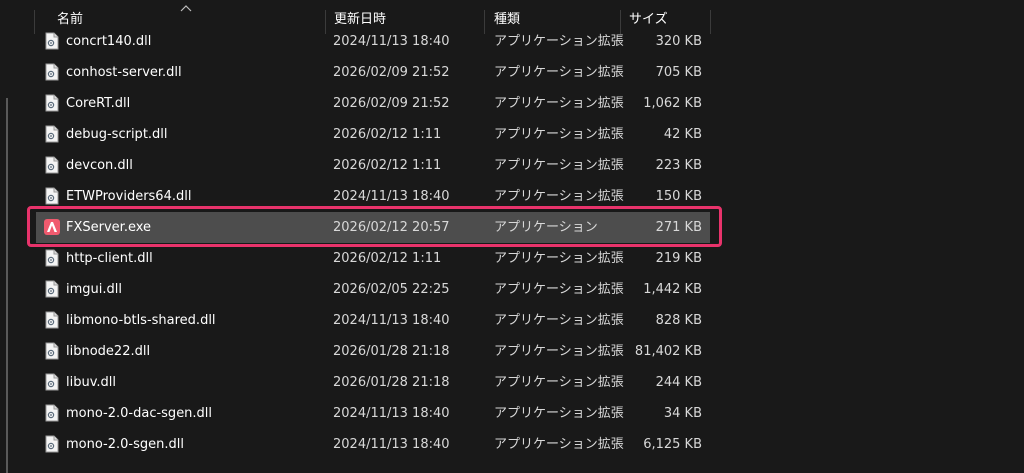 The image size is (1024, 473). Describe the element at coordinates (672, 103) in the screenshot. I see `file-size: 1,062 KB` at that location.